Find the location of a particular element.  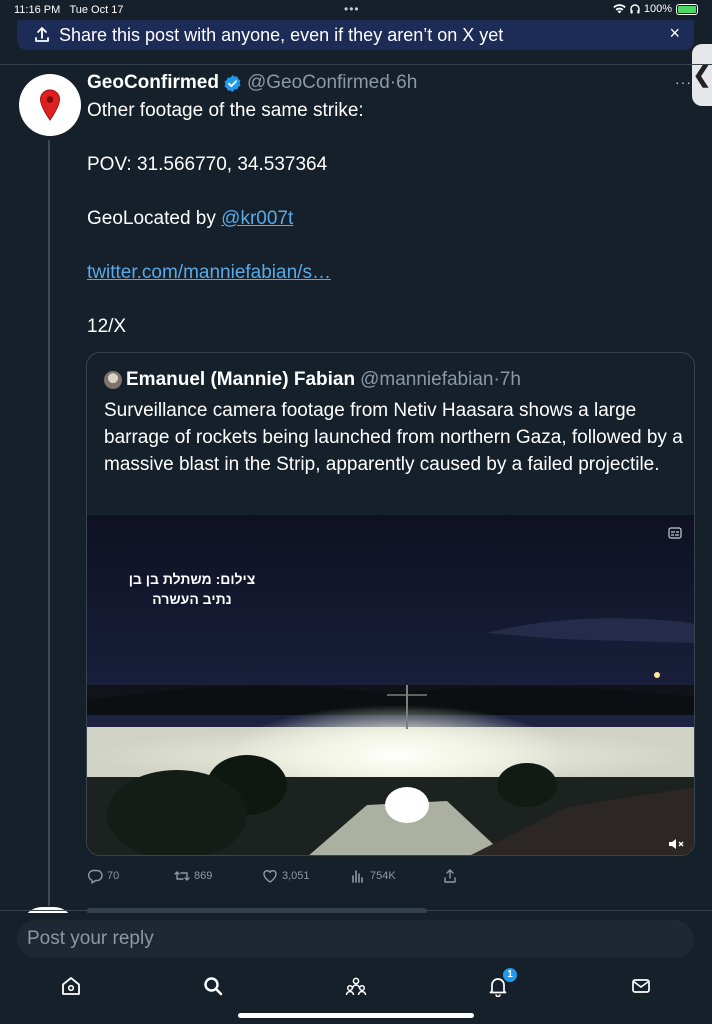

video-caption: צילום: משתלת בן בן נתיב העשרה is located at coordinates (192, 589).